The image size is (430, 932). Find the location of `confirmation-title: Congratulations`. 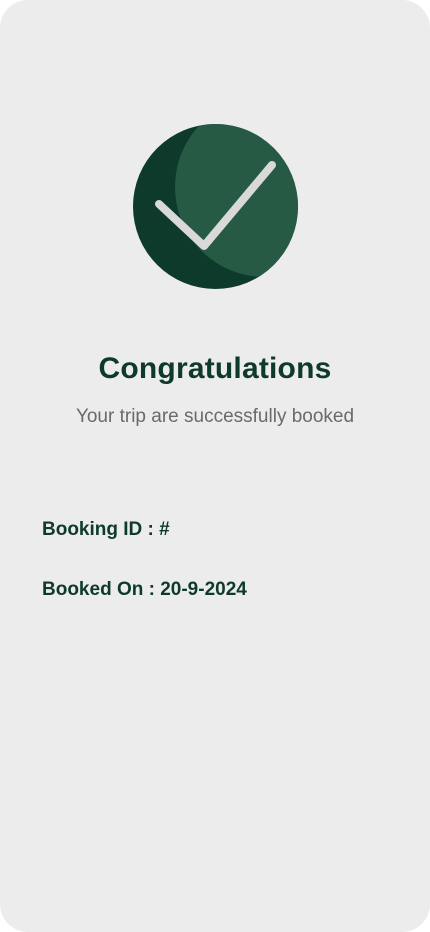

confirmation-title: Congratulations is located at coordinates (215, 368).